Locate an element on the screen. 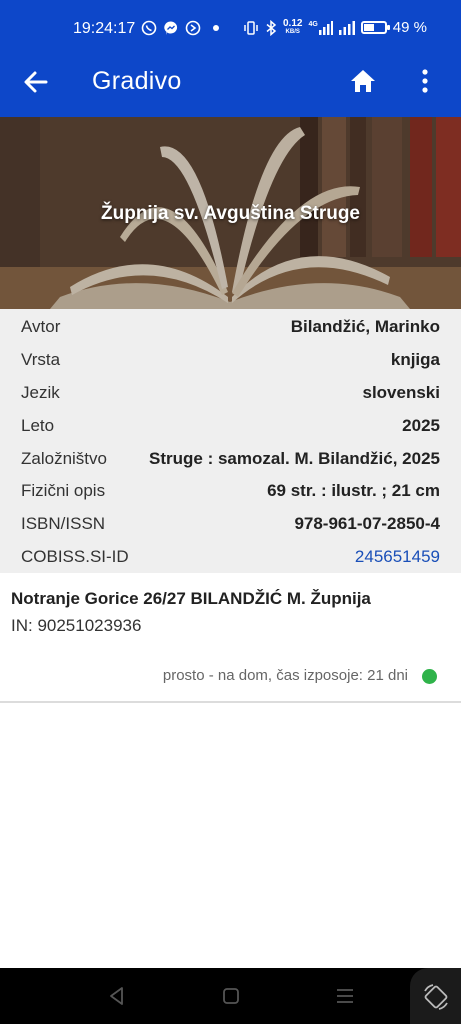  home-icon is located at coordinates (363, 81).